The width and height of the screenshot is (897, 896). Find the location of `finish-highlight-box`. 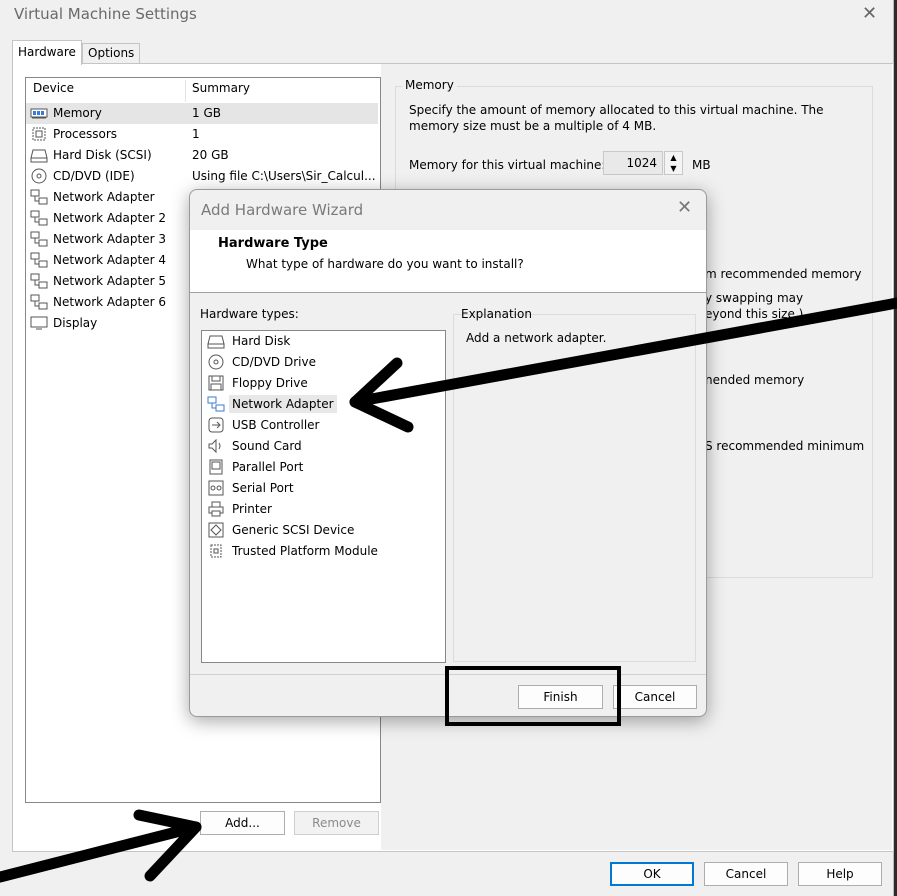

finish-highlight-box is located at coordinates (533, 696).